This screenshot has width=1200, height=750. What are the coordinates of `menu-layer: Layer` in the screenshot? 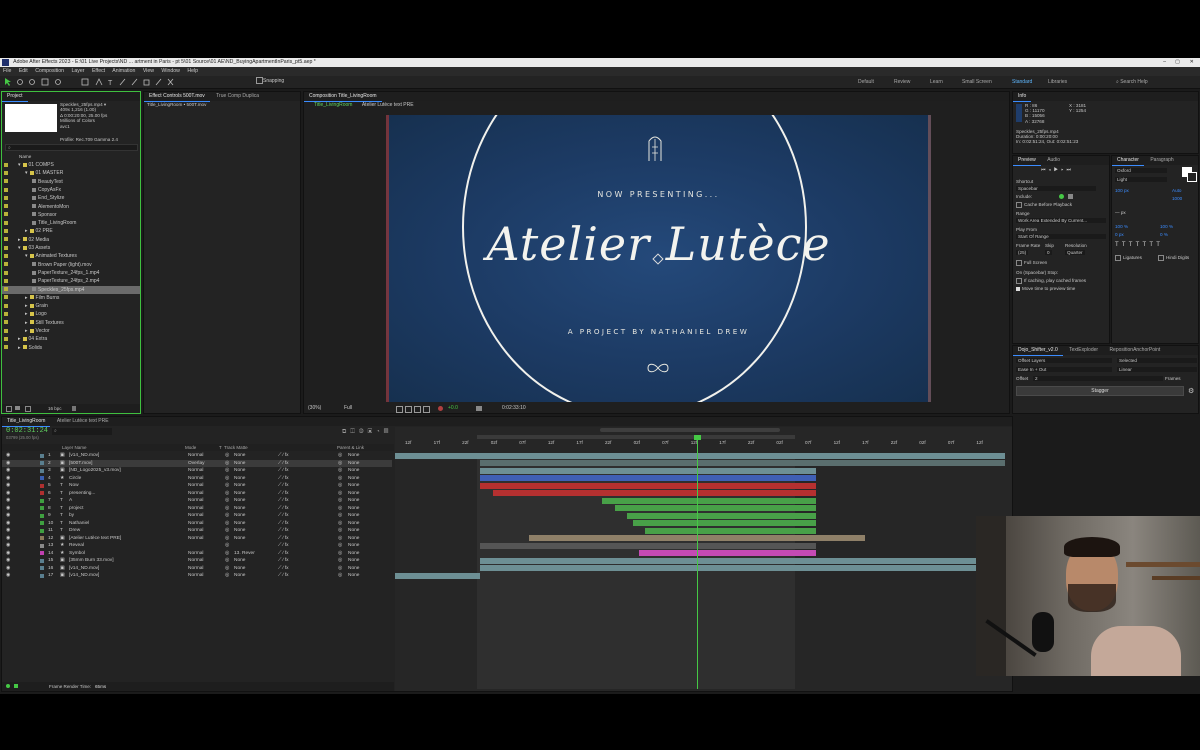 It's located at (78, 71).